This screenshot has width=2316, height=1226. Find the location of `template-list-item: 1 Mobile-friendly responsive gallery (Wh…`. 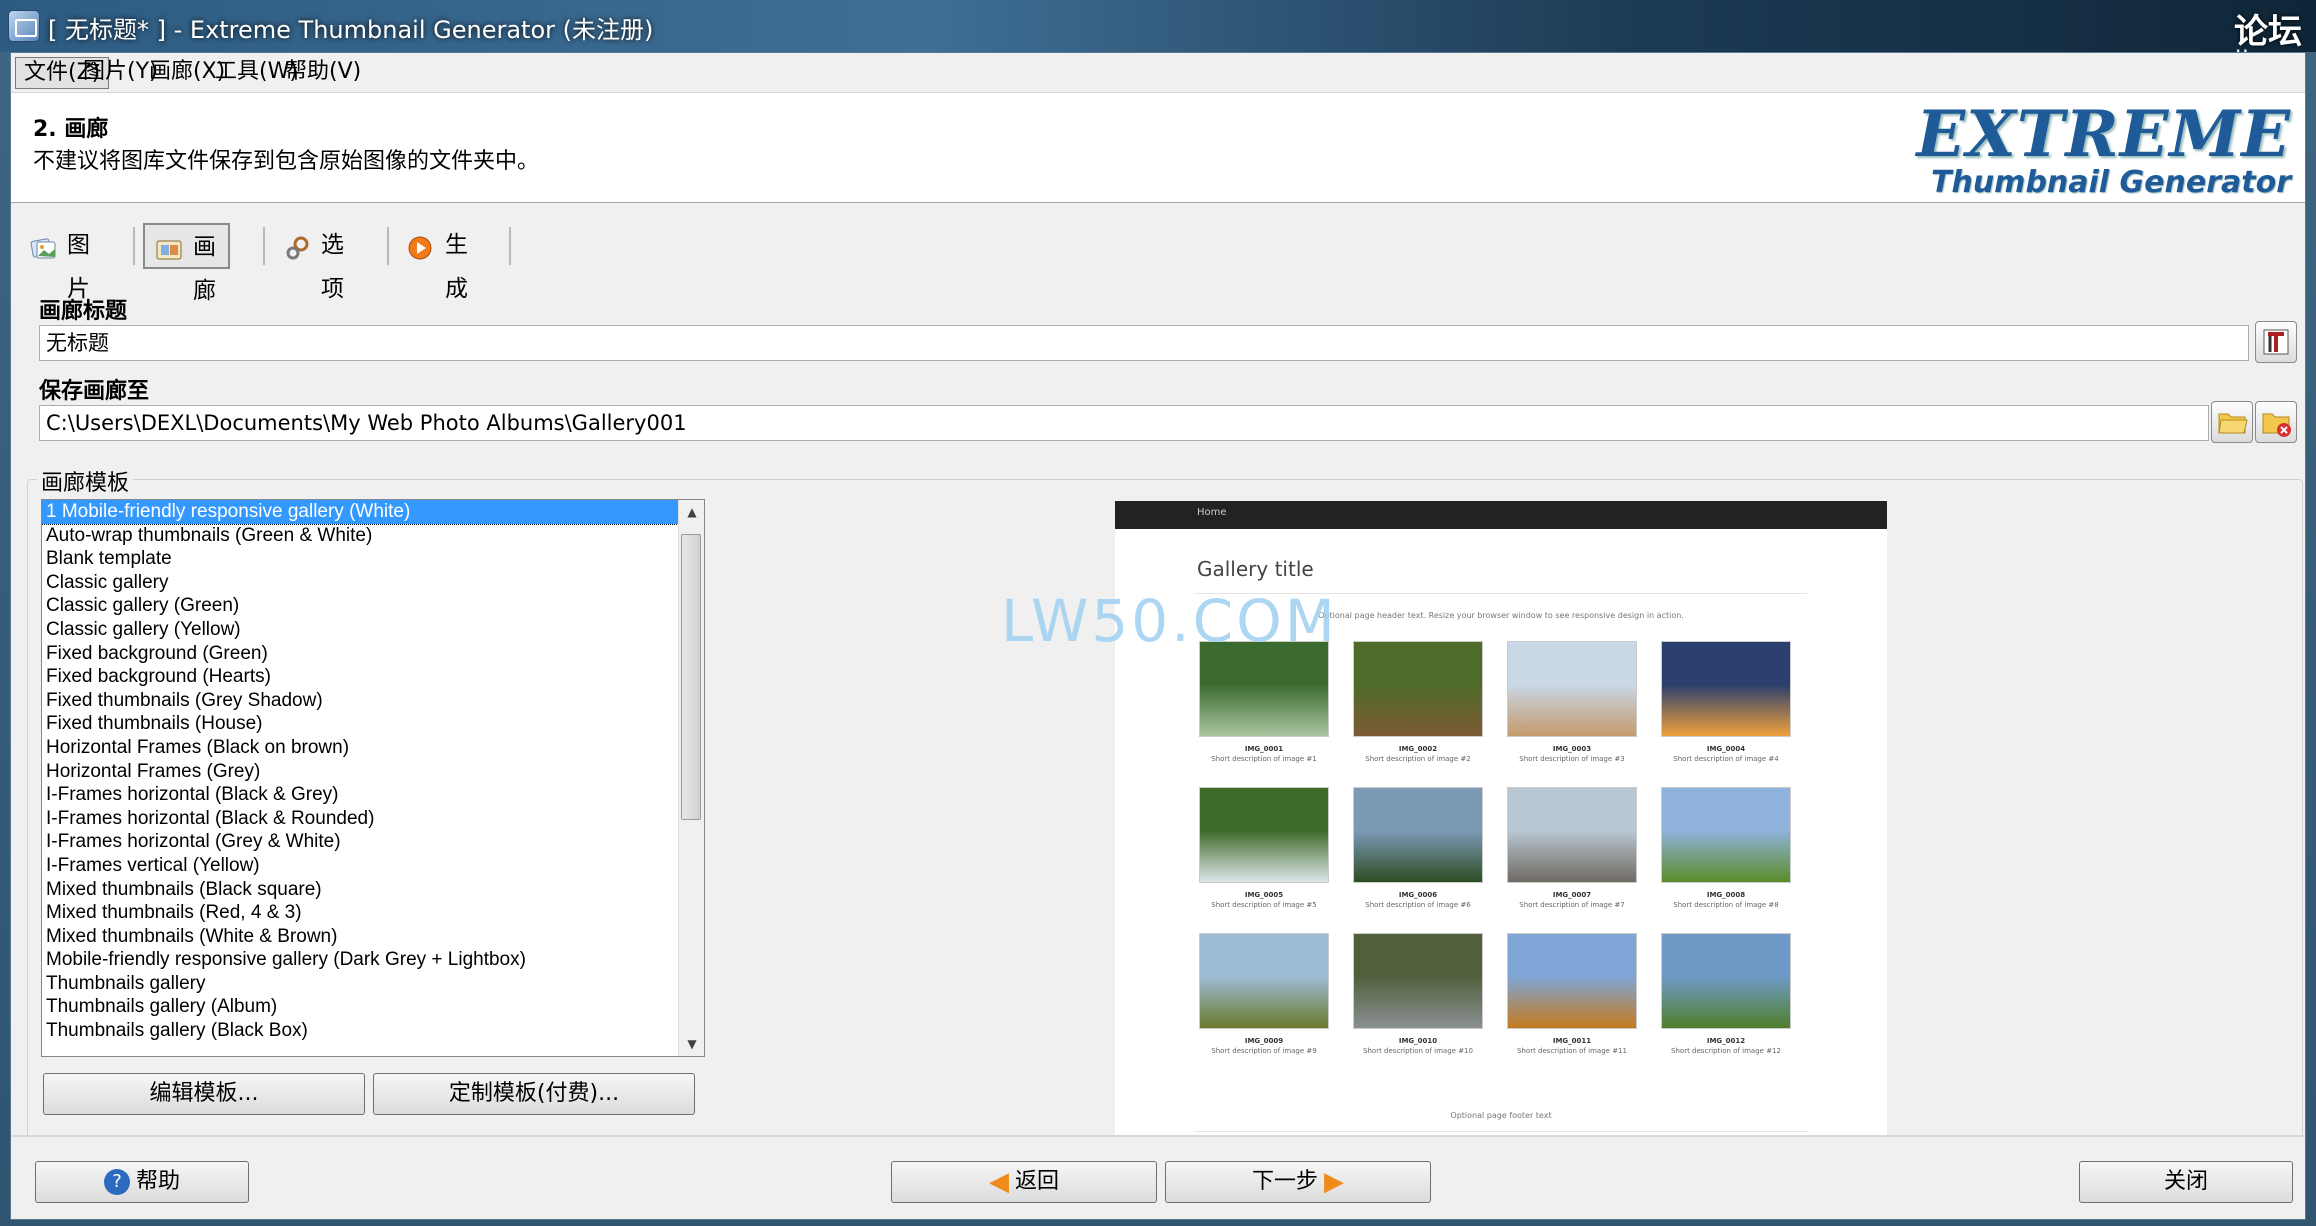

template-list-item: 1 Mobile-friendly responsive gallery (Wh… is located at coordinates (373, 512).